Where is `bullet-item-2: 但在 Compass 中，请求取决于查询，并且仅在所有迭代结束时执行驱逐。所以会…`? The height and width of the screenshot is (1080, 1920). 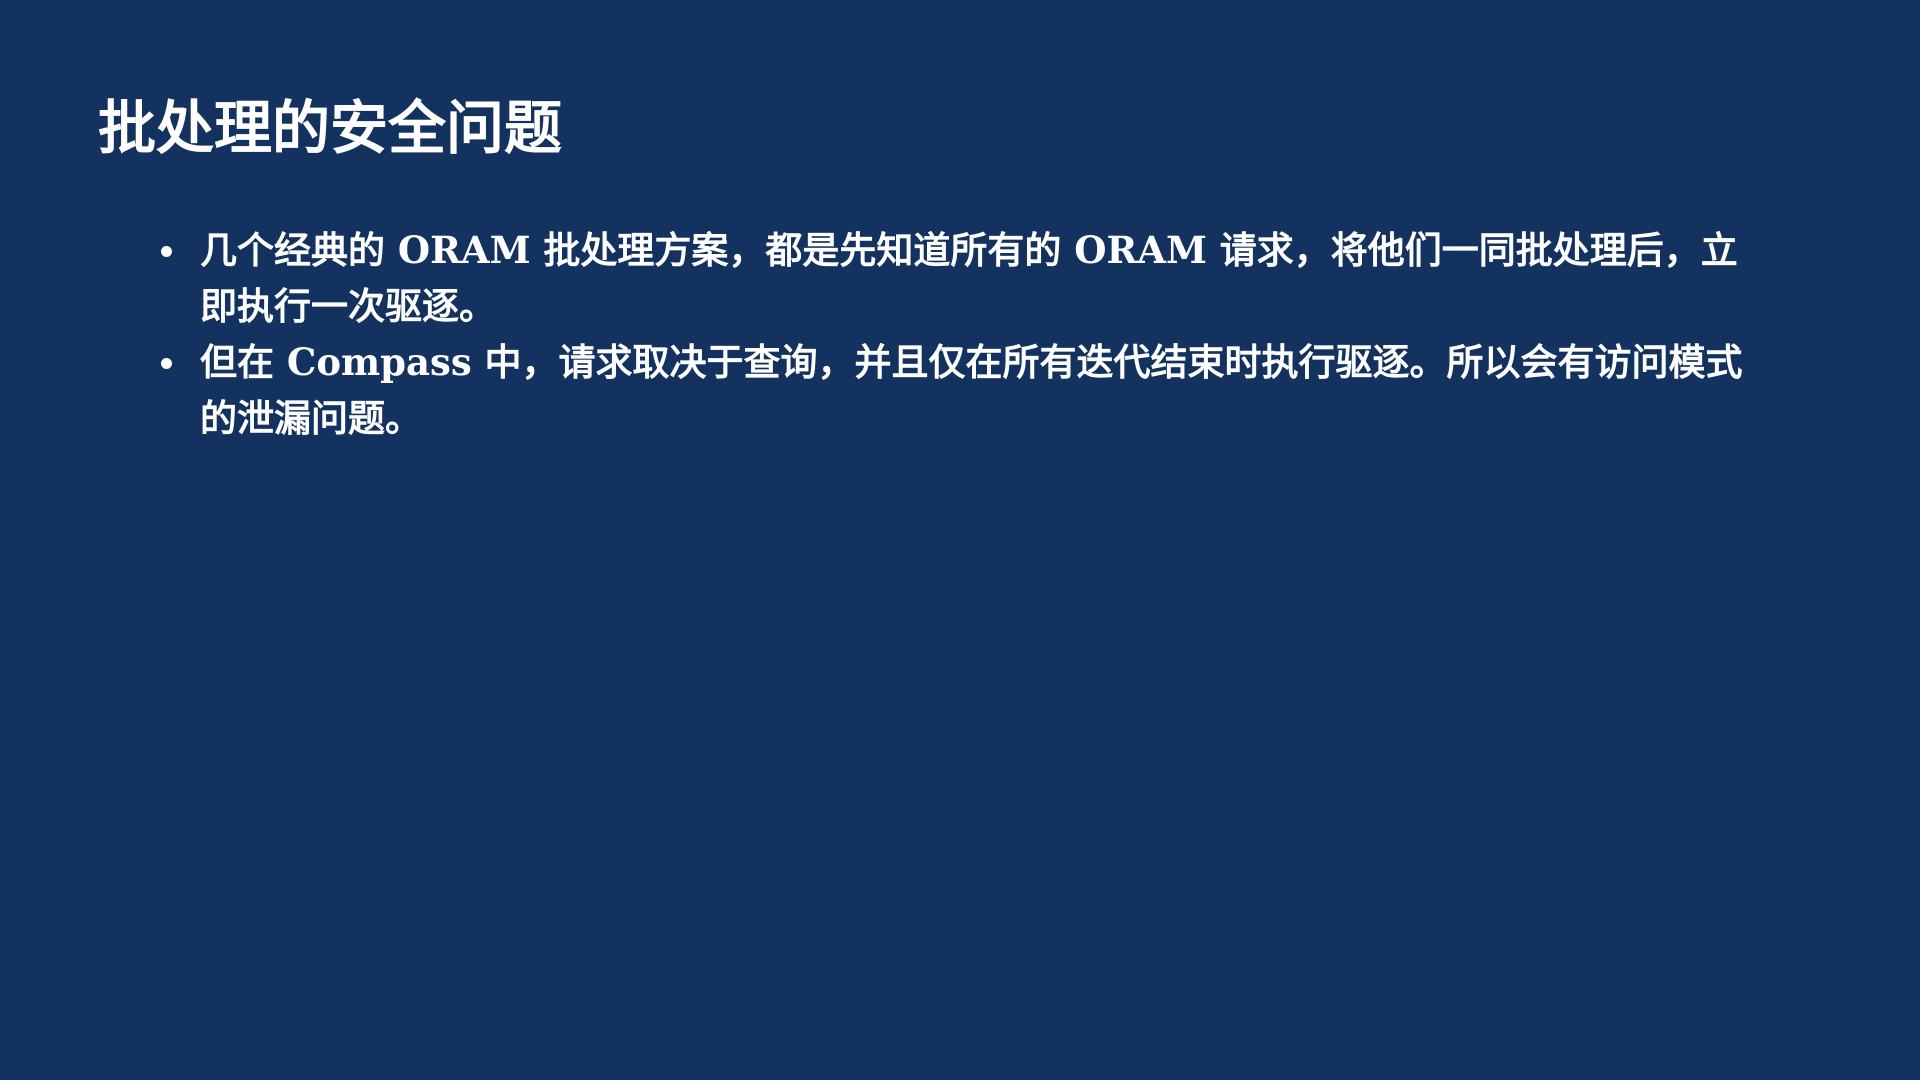 bullet-item-2: 但在 Compass 中，请求取决于查询，并且仅在所有迭代结束时执行驱逐。所以会… is located at coordinates (962, 390).